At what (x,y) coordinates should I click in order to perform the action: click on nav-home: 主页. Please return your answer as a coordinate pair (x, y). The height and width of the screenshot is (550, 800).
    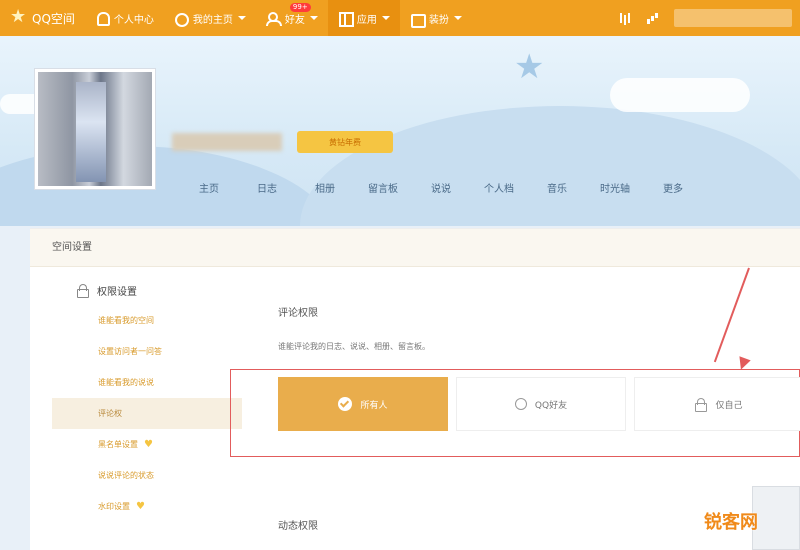
    Looking at the image, I should click on (209, 187).